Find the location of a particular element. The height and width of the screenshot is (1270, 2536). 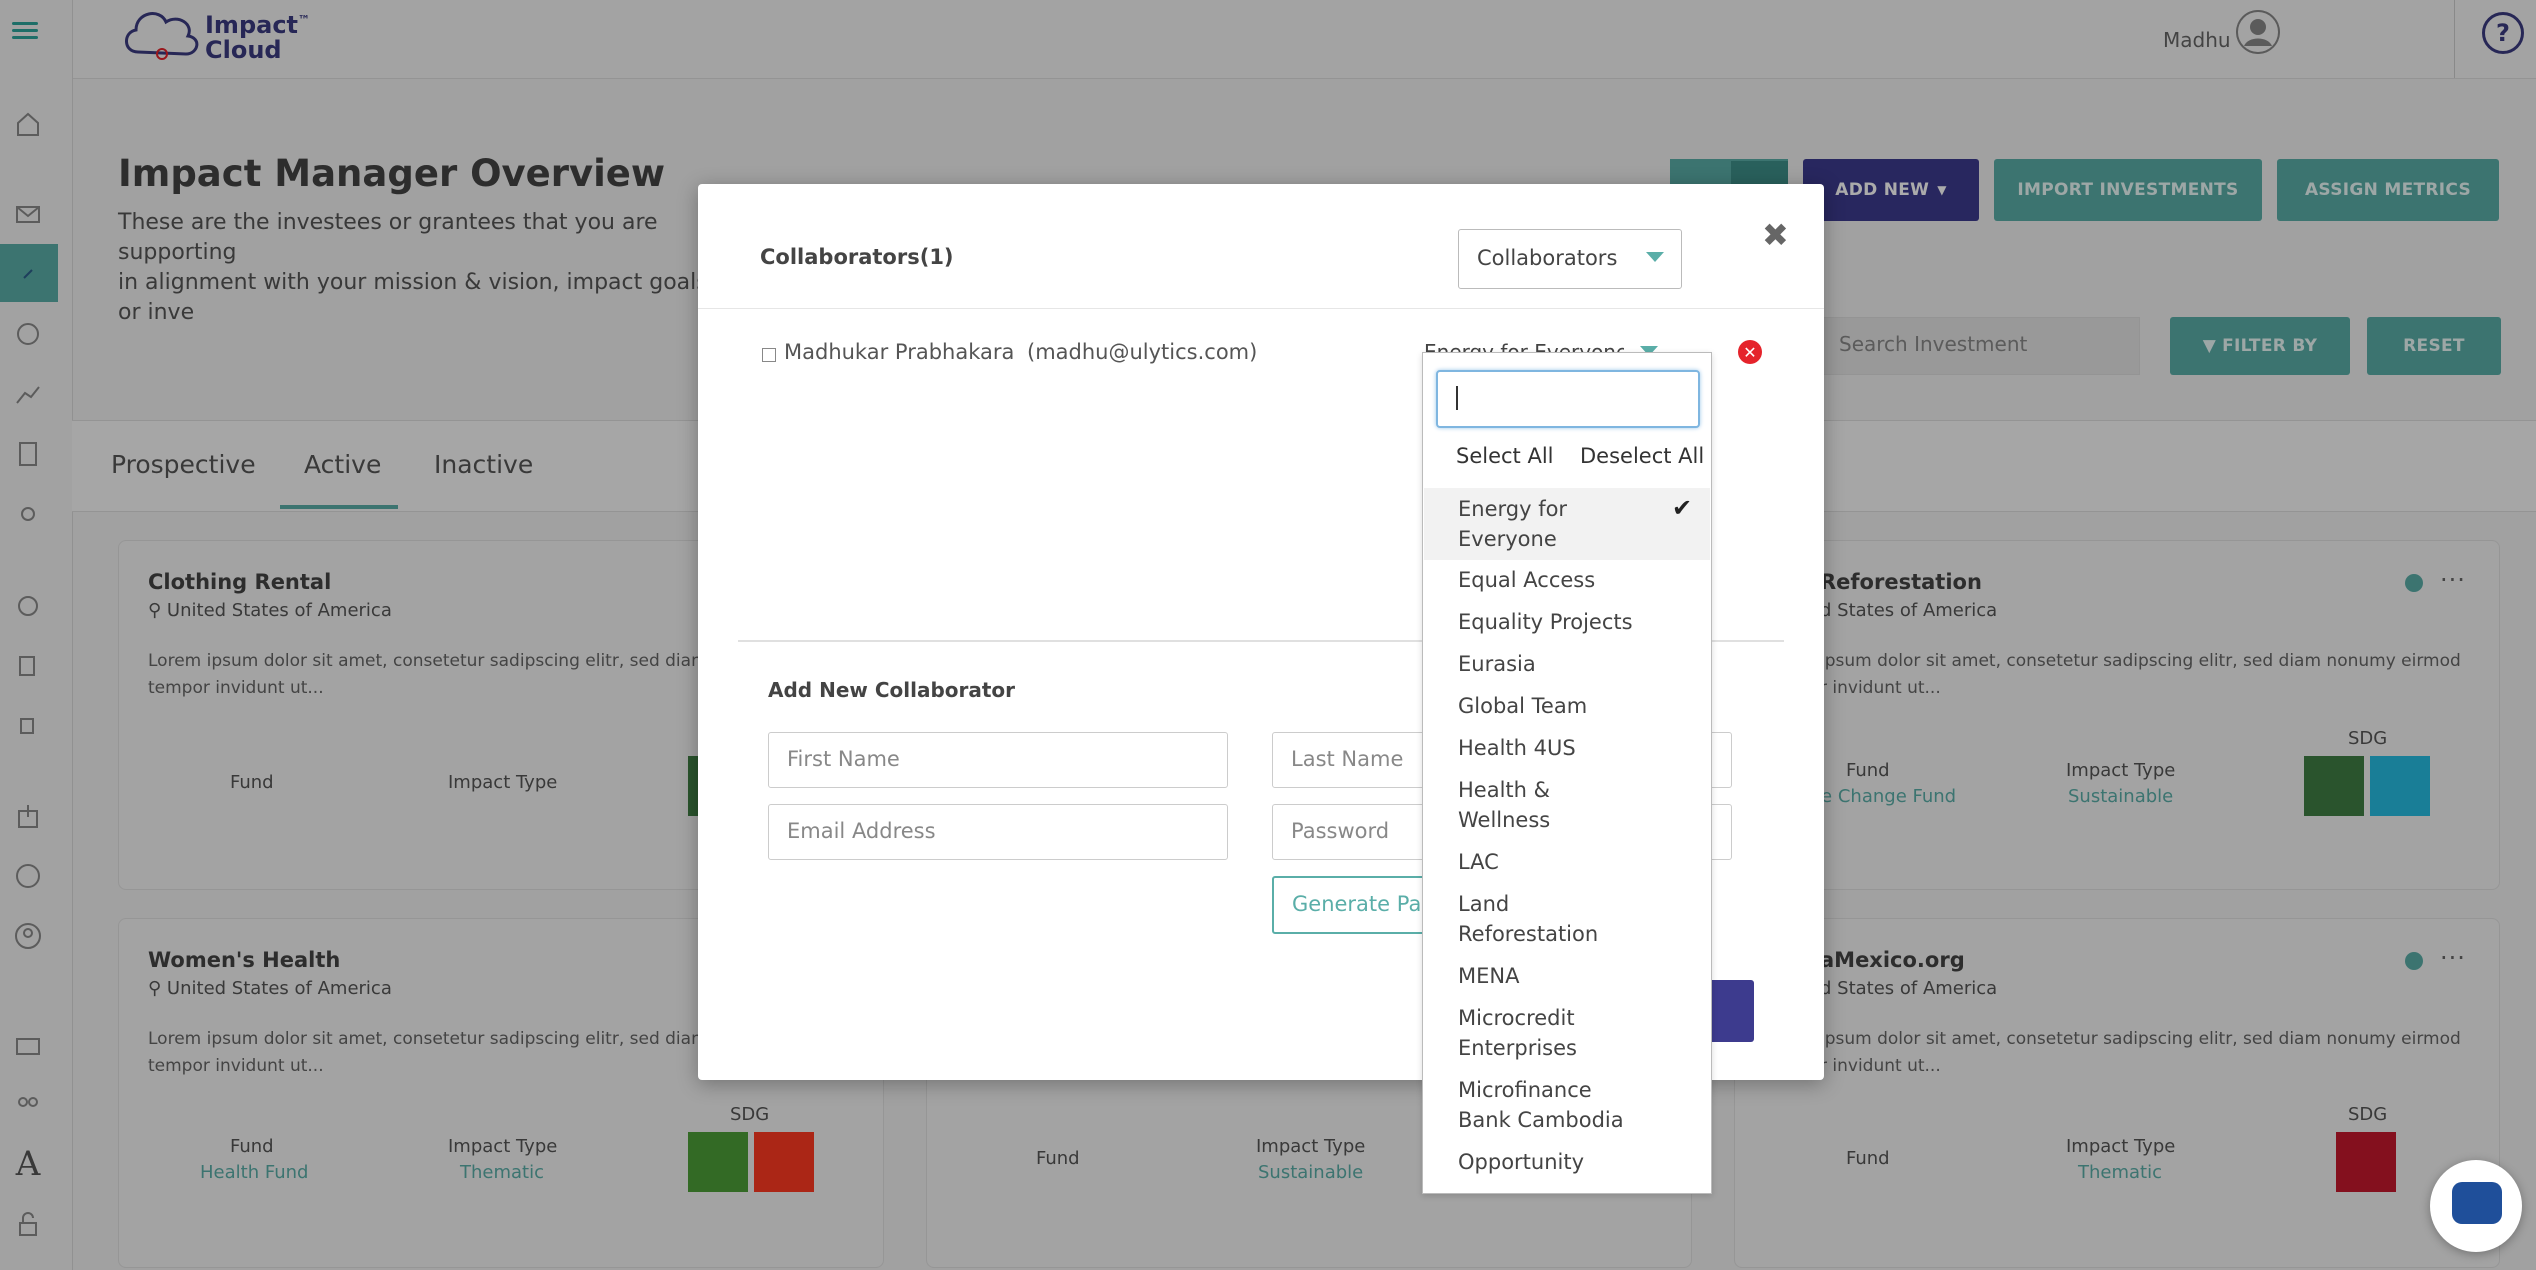

dropdown-option: MENA is located at coordinates (1553, 976).